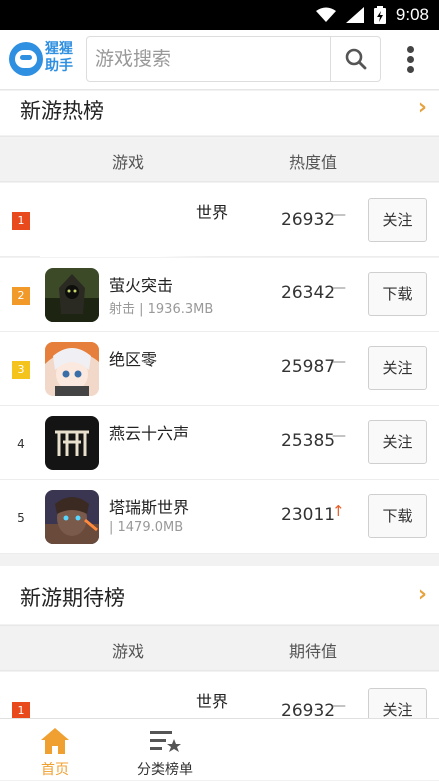 The image size is (439, 781). I want to click on hot-row-2: 2 萤火突击 射击 | 1936.3MB 26342 — 下载, so click(219, 295).